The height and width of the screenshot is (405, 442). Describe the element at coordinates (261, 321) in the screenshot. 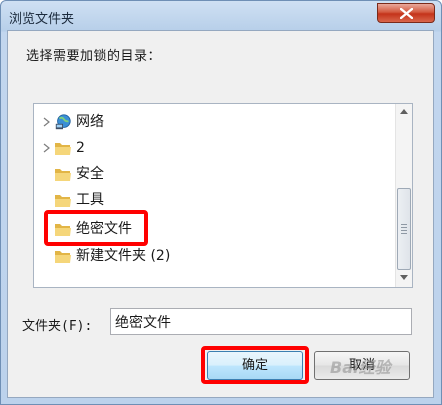

I see `folder-field: 绝密文件` at that location.